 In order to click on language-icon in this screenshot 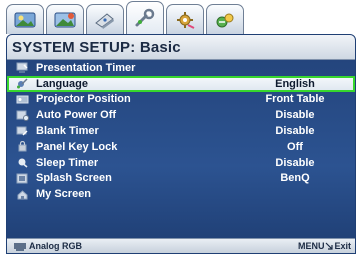, I will do `click(22, 83)`.